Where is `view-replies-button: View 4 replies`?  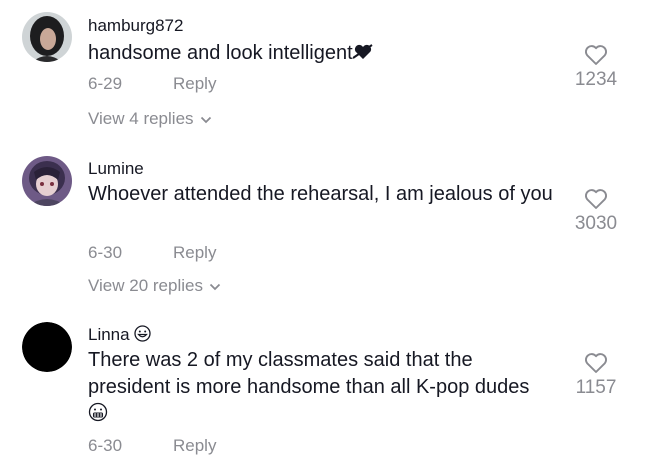
view-replies-button: View 4 replies is located at coordinates (150, 119).